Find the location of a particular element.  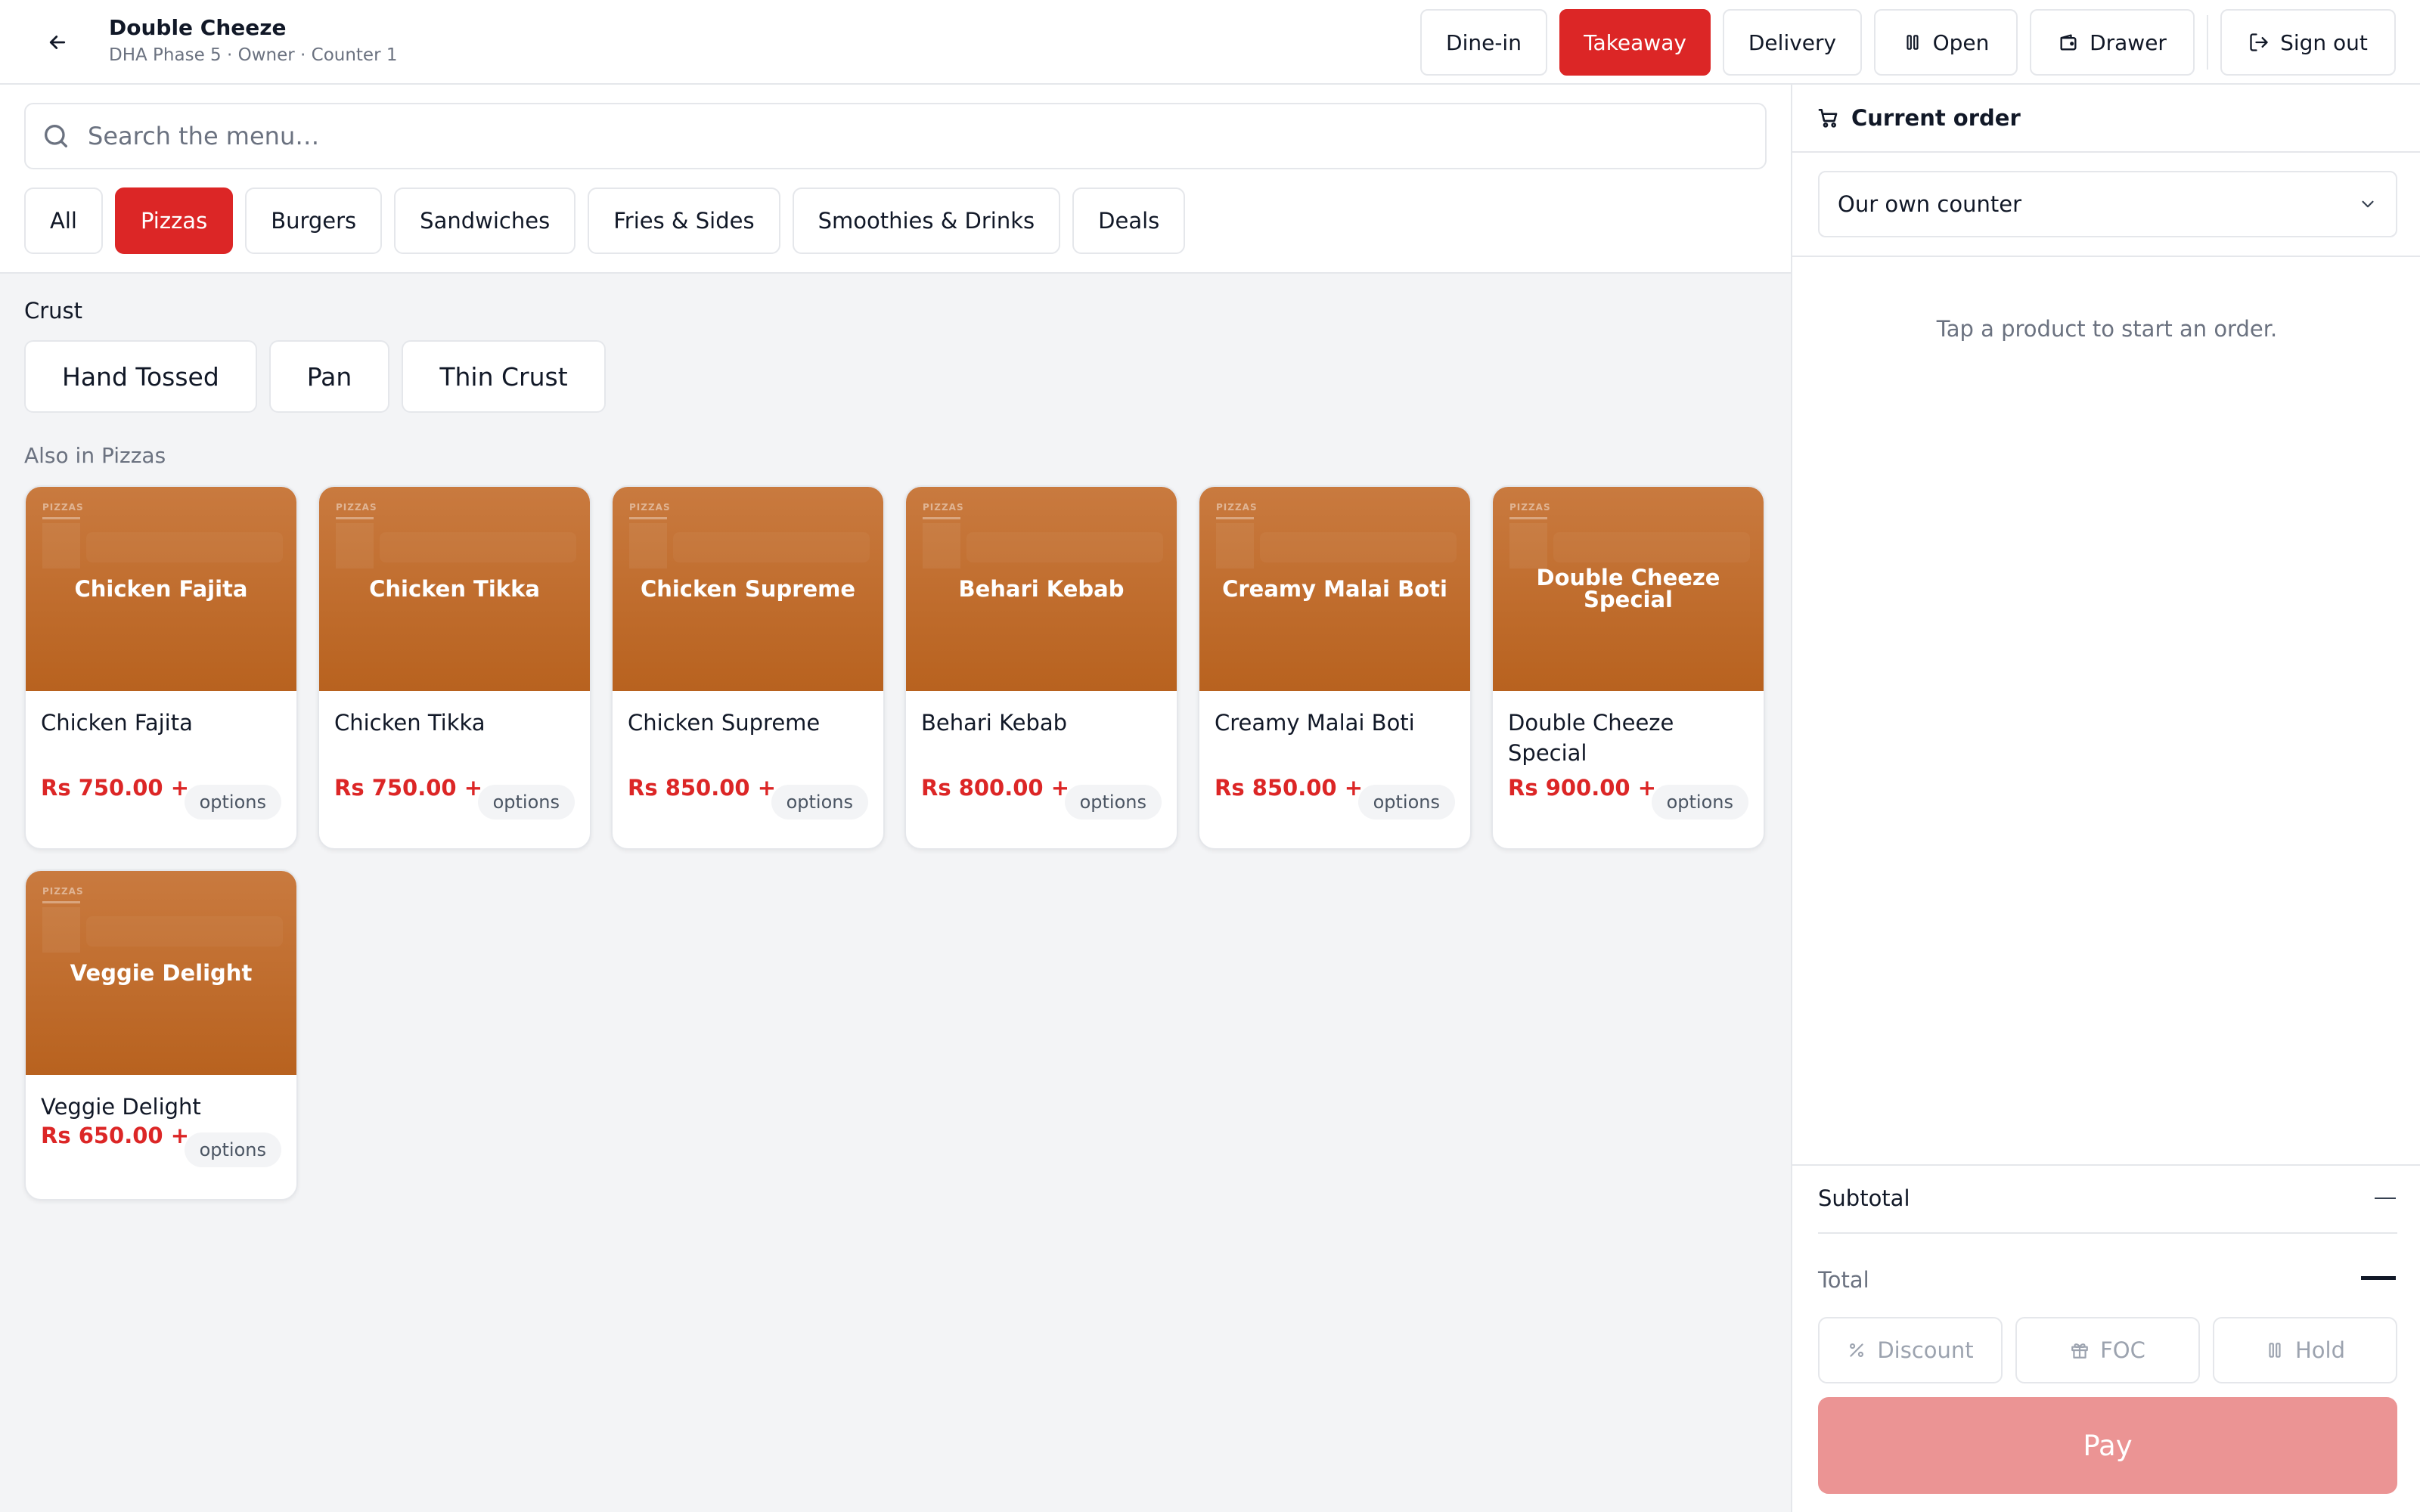

crust-option-label: Pan is located at coordinates (329, 376).